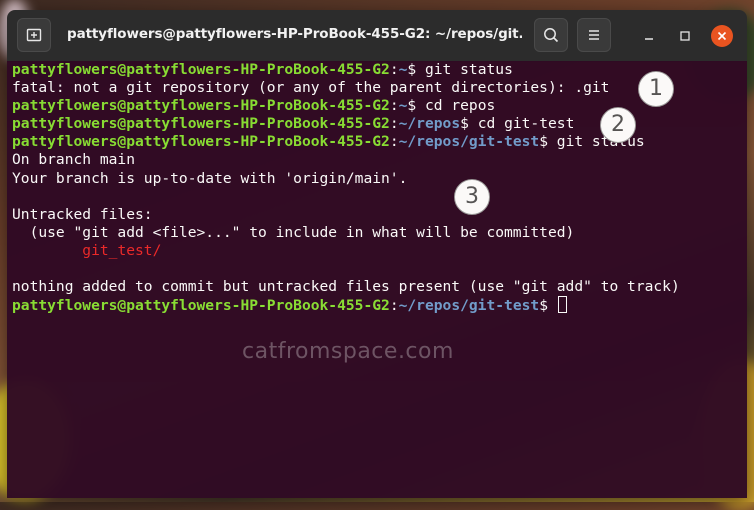  I want to click on minimize-button, so click(649, 36).